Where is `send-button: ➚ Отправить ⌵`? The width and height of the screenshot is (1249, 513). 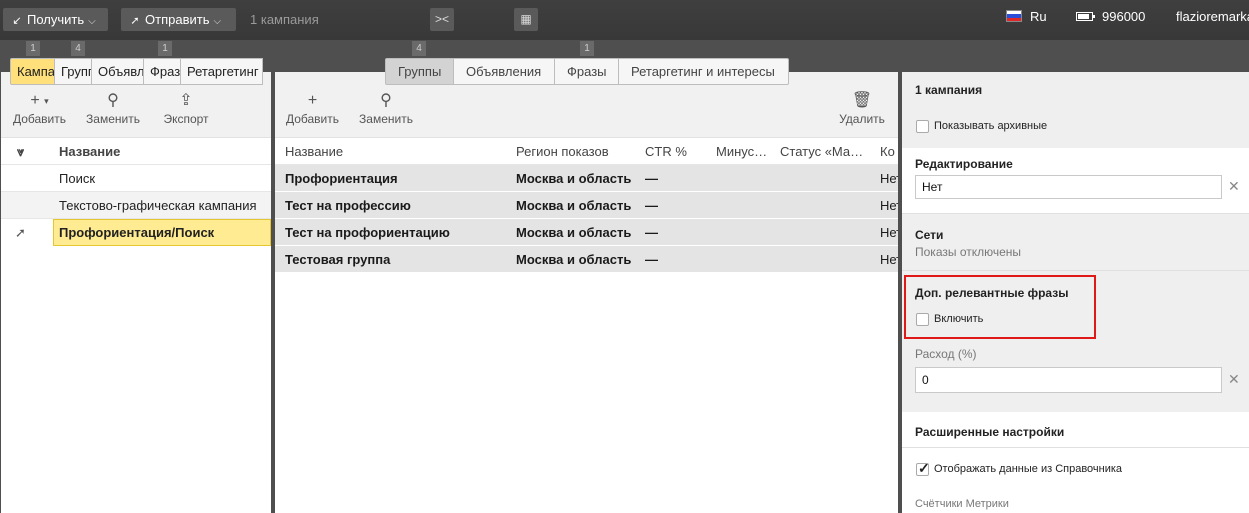 send-button: ➚ Отправить ⌵ is located at coordinates (178, 19).